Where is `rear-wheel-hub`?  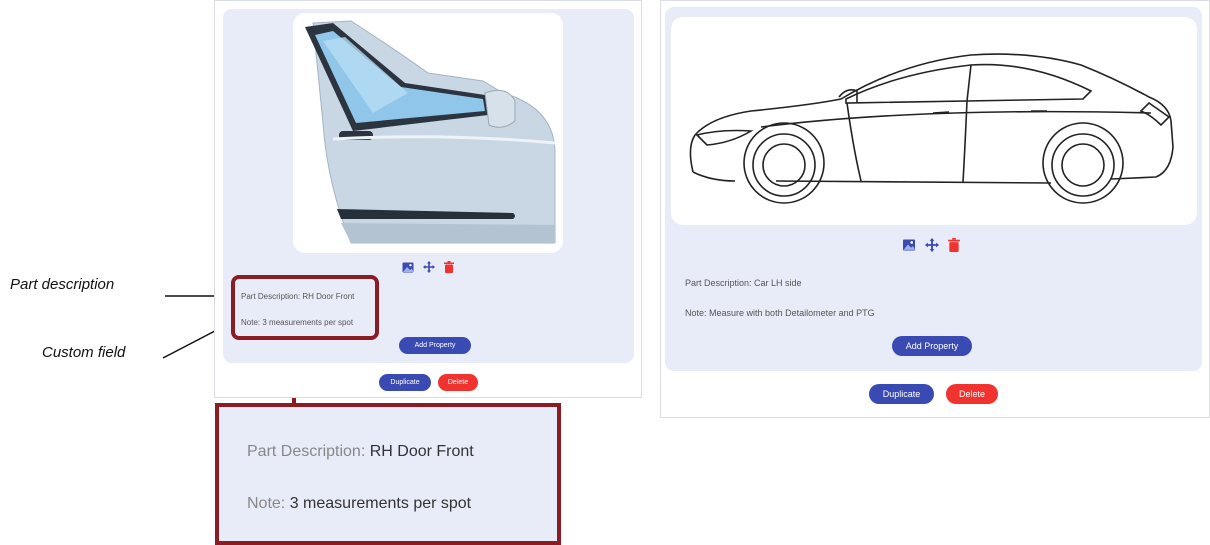 rear-wheel-hub is located at coordinates (1083, 165).